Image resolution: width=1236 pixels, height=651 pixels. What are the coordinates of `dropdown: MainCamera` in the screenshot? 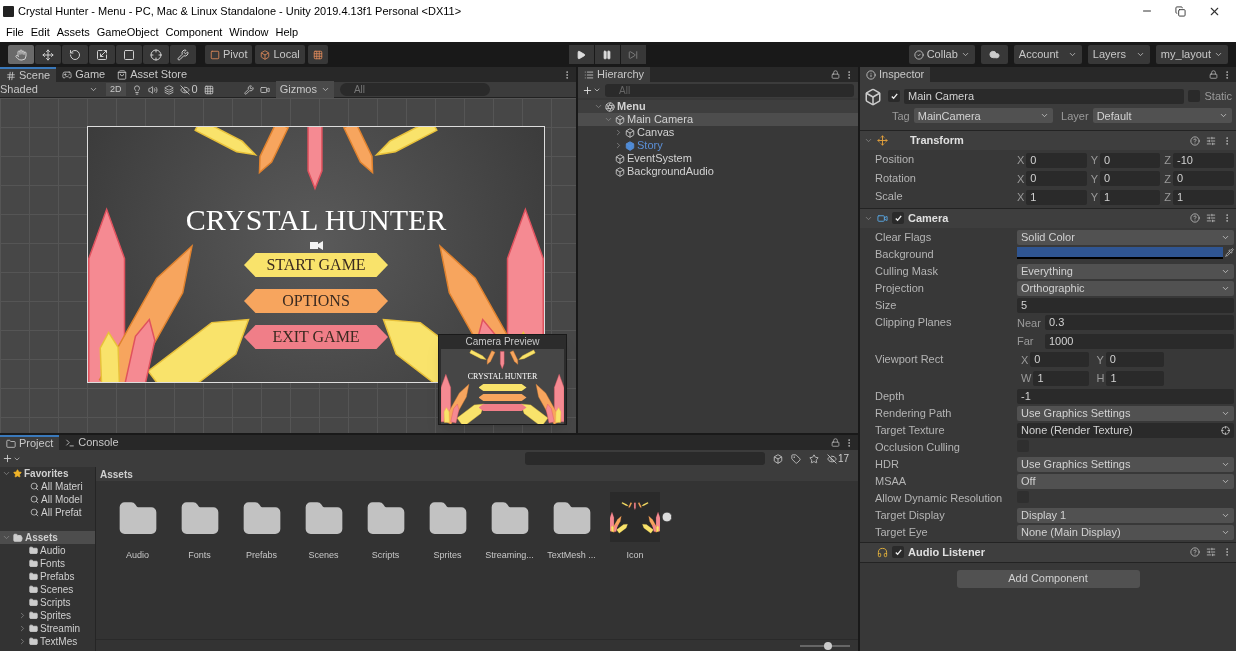 It's located at (983, 116).